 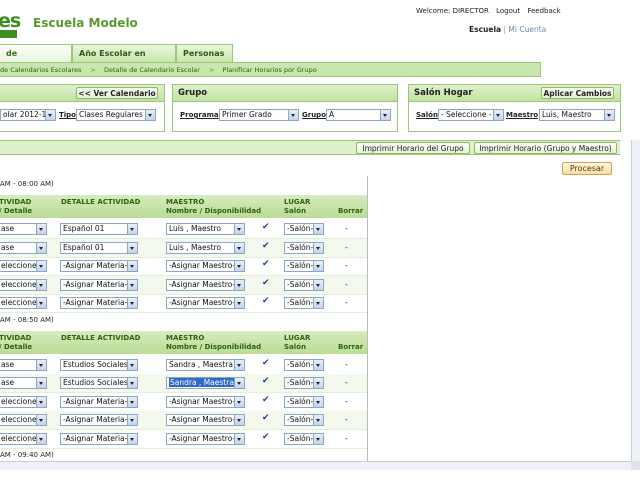 I want to click on print-group-teacher-button: Imprimir Horario (Grupo y Maestro), so click(x=545, y=148).